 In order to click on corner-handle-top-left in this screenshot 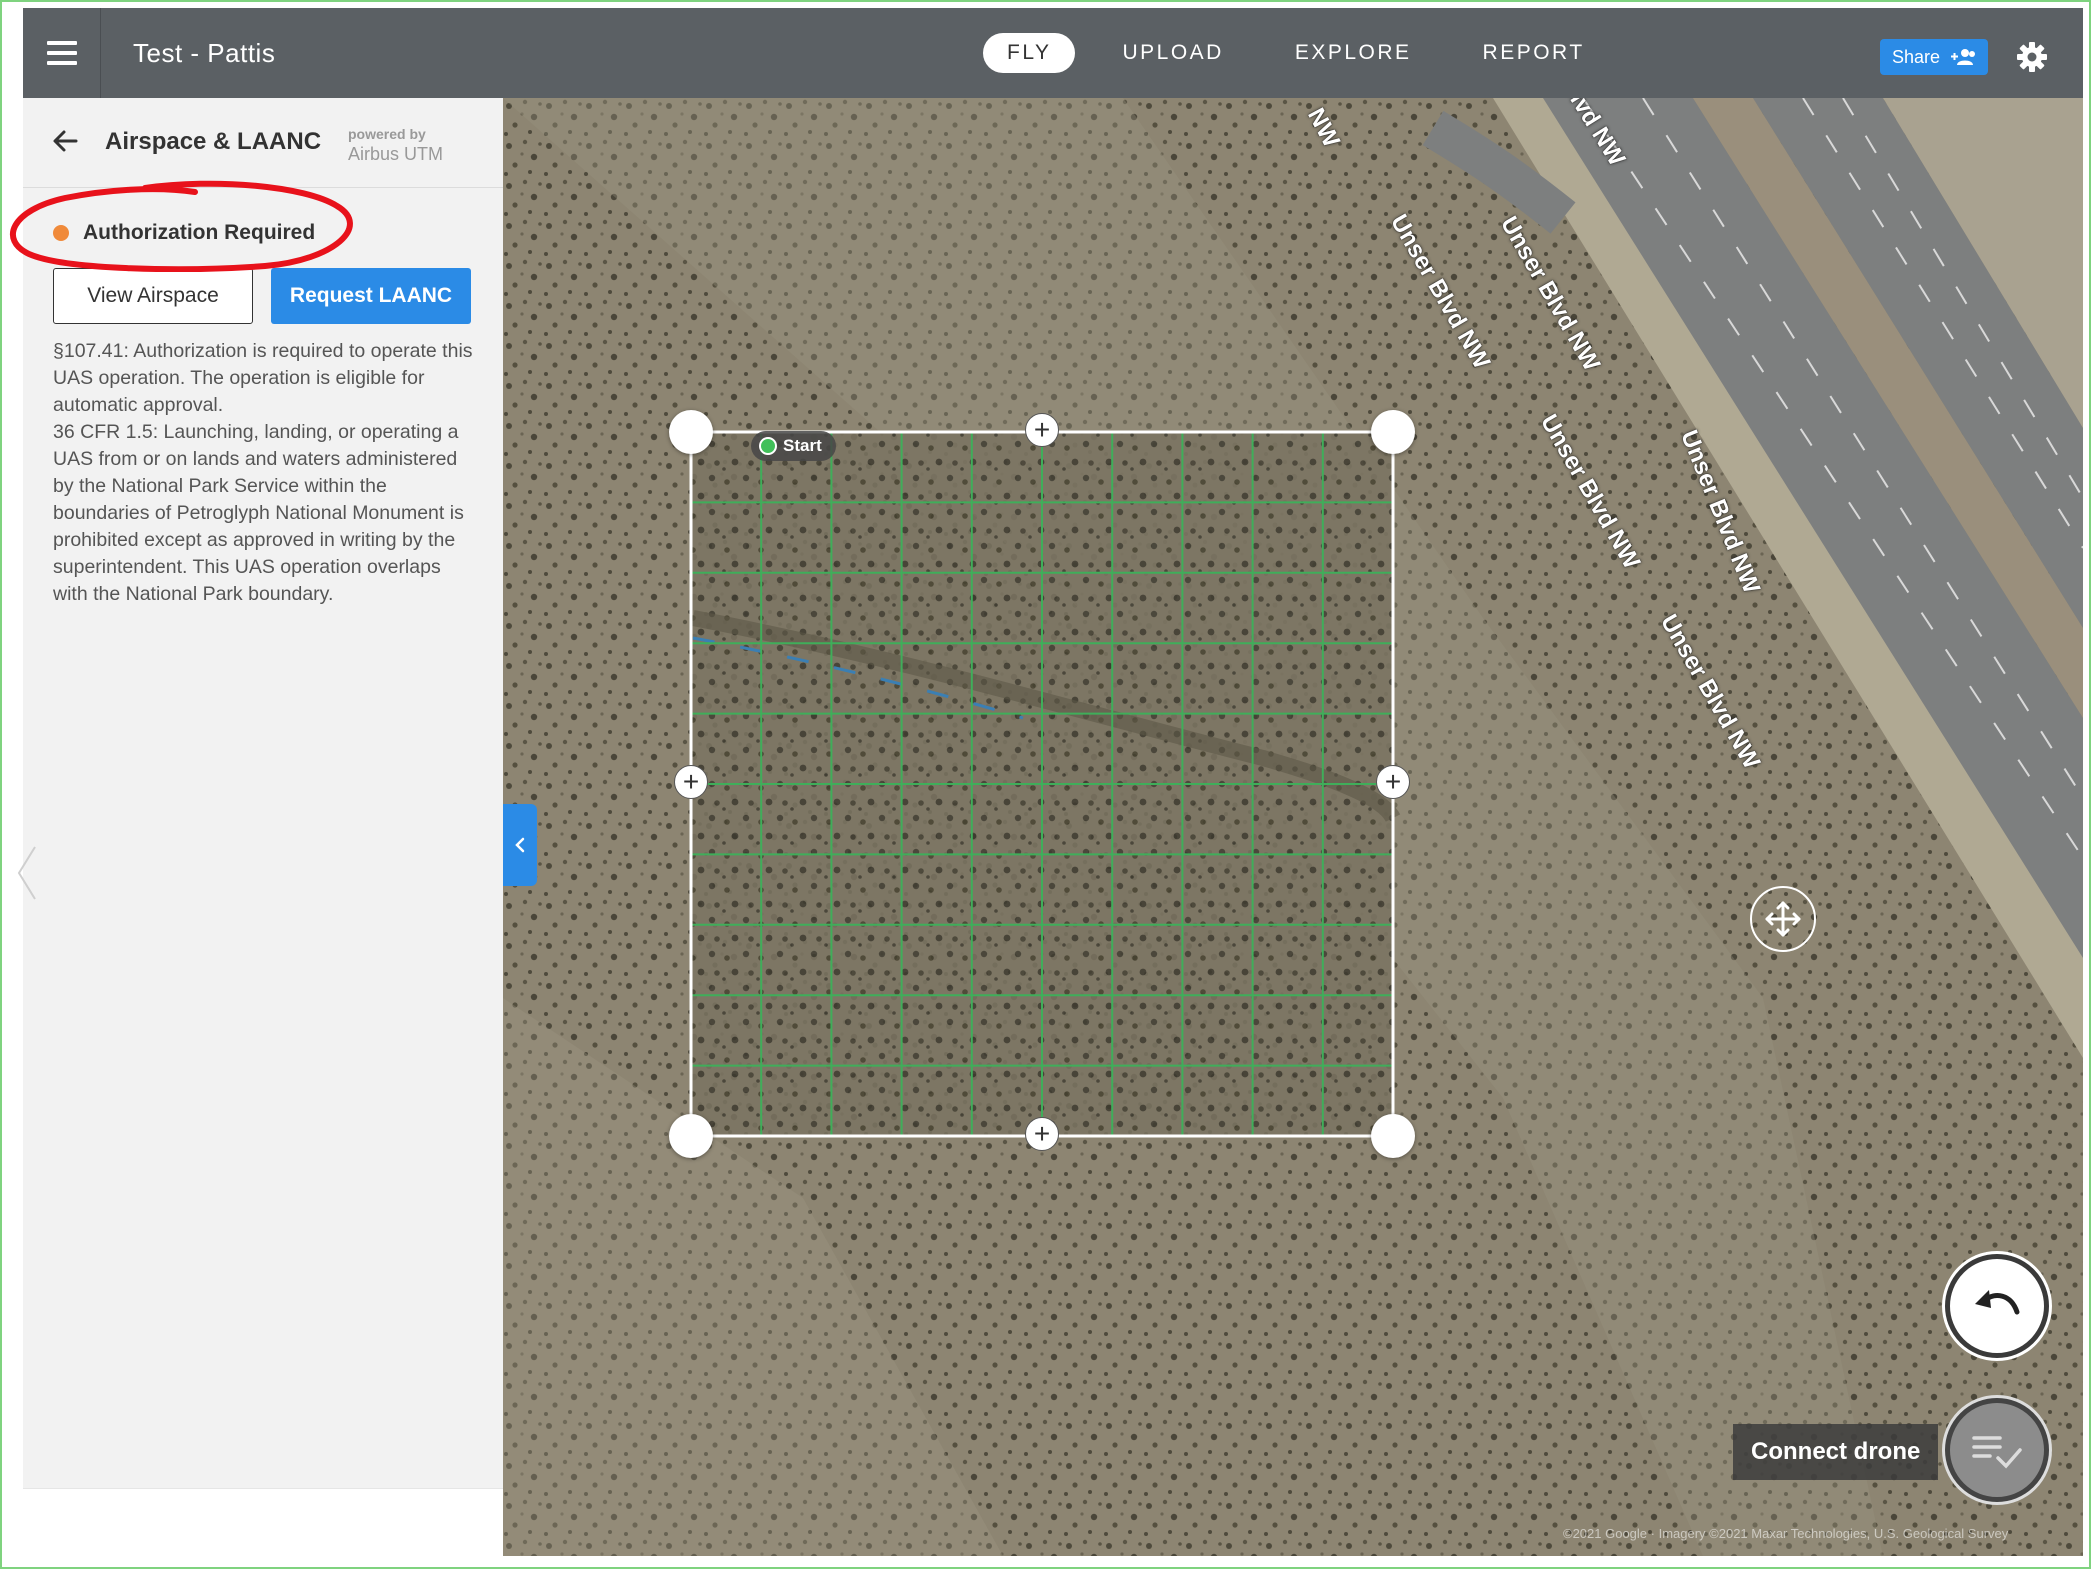, I will do `click(691, 432)`.